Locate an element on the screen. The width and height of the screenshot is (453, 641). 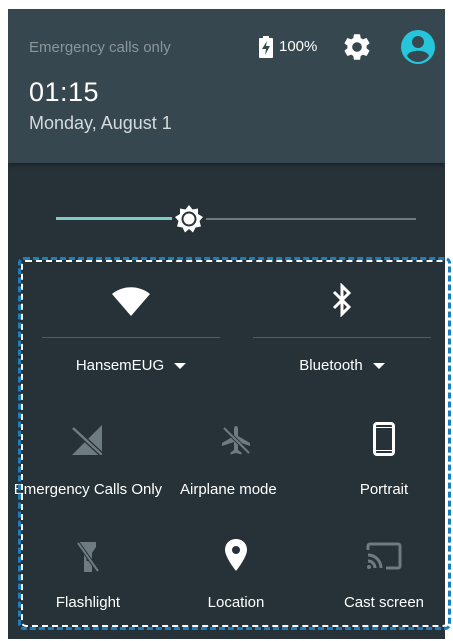
battery-percent: 100% is located at coordinates (298, 46).